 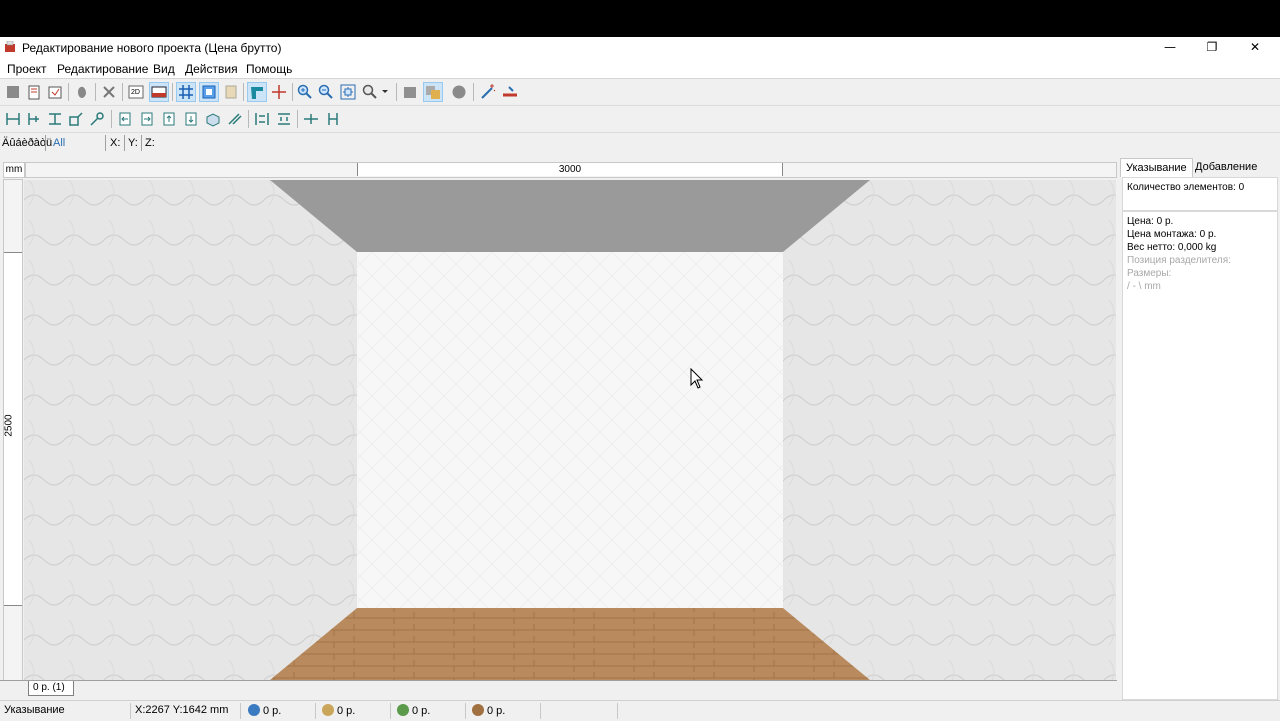 I want to click on menu-project: Проект, so click(x=27, y=69).